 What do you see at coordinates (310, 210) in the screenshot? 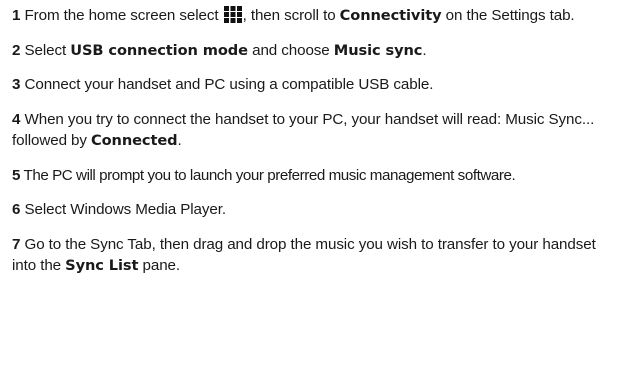
I see `step-6: 6 Select Windows Media Player.` at bounding box center [310, 210].